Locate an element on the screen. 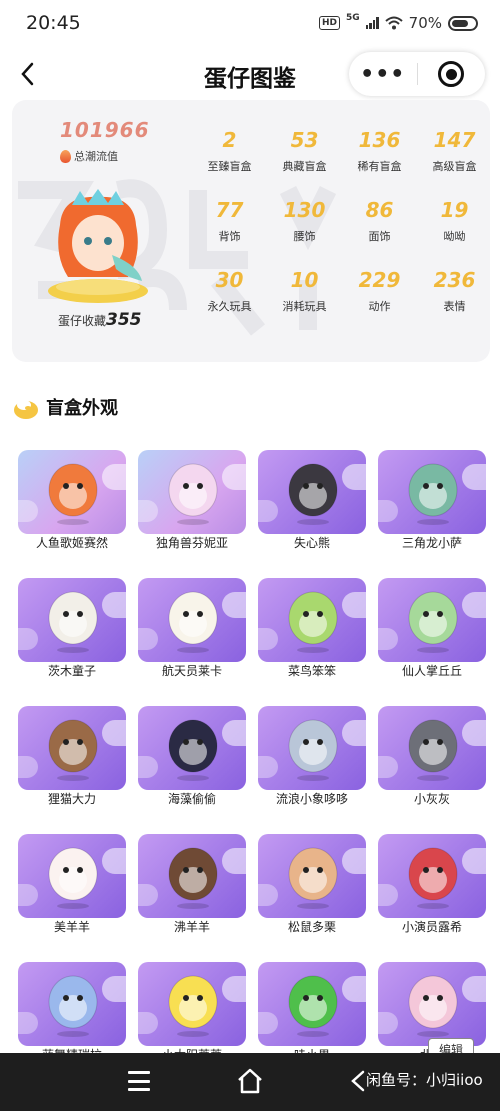 This screenshot has width=500, height=1111. collection-item: 航天员莱卡 is located at coordinates (192, 630).